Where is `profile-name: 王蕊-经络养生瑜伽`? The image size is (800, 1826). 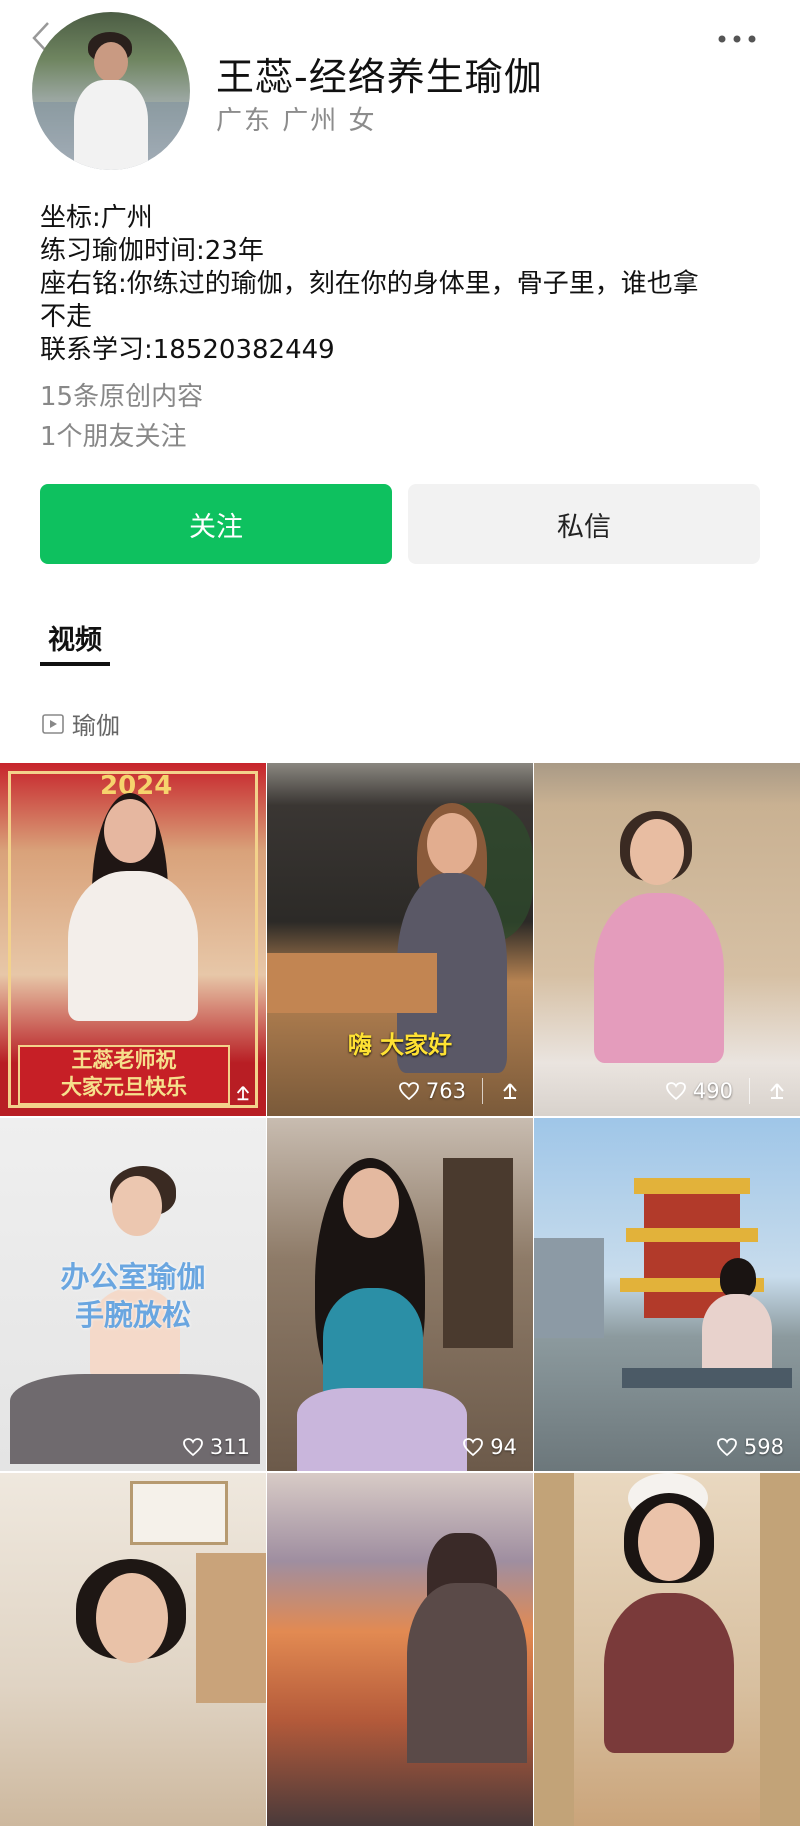 profile-name: 王蕊-经络养生瑜伽 is located at coordinates (379, 77).